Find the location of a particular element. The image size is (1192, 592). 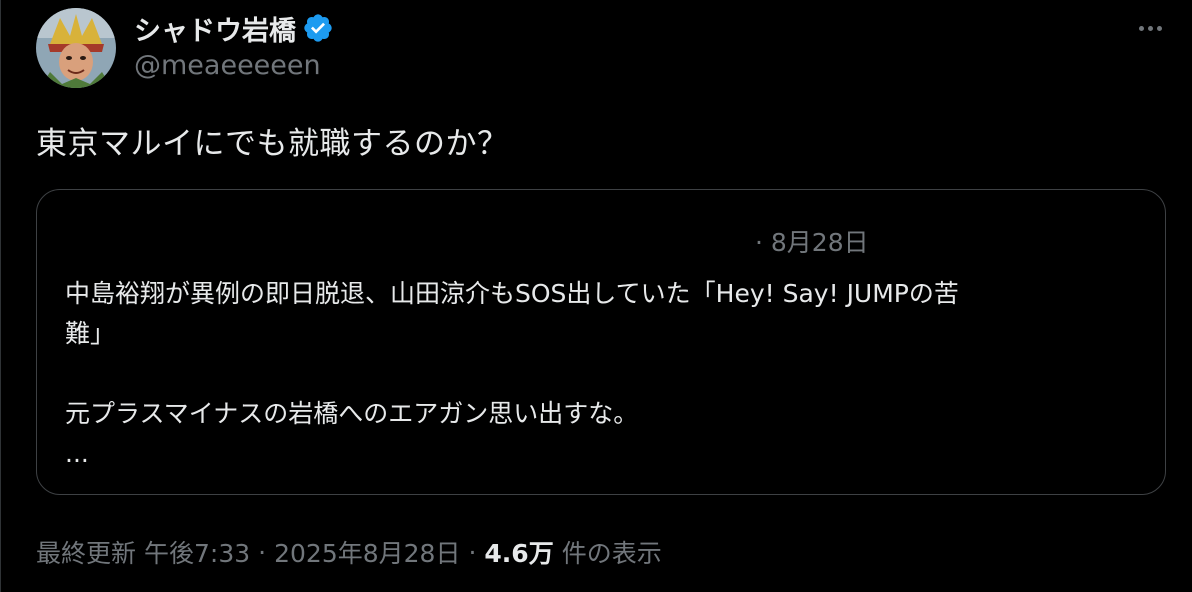

author-name-row: シャドウ岩橋 is located at coordinates (234, 28).